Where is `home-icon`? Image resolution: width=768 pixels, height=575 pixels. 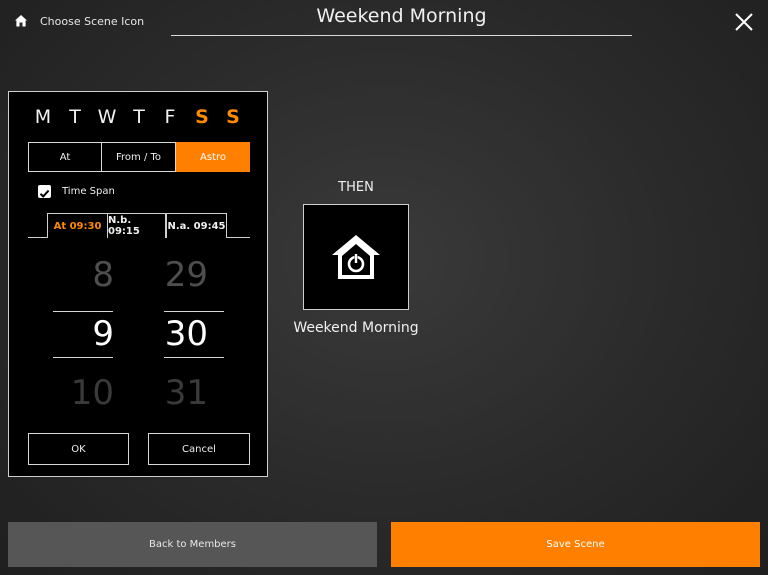 home-icon is located at coordinates (21, 20).